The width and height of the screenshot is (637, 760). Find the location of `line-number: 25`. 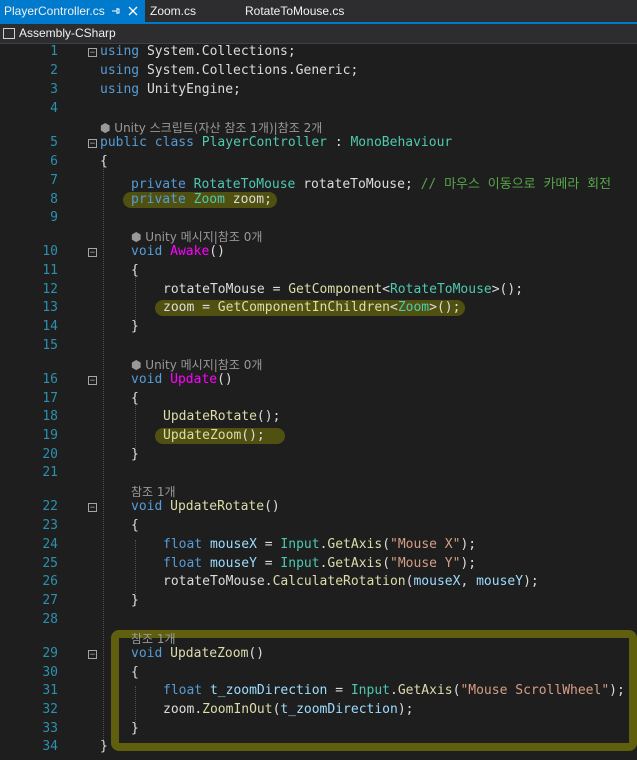

line-number: 25 is located at coordinates (50, 563).